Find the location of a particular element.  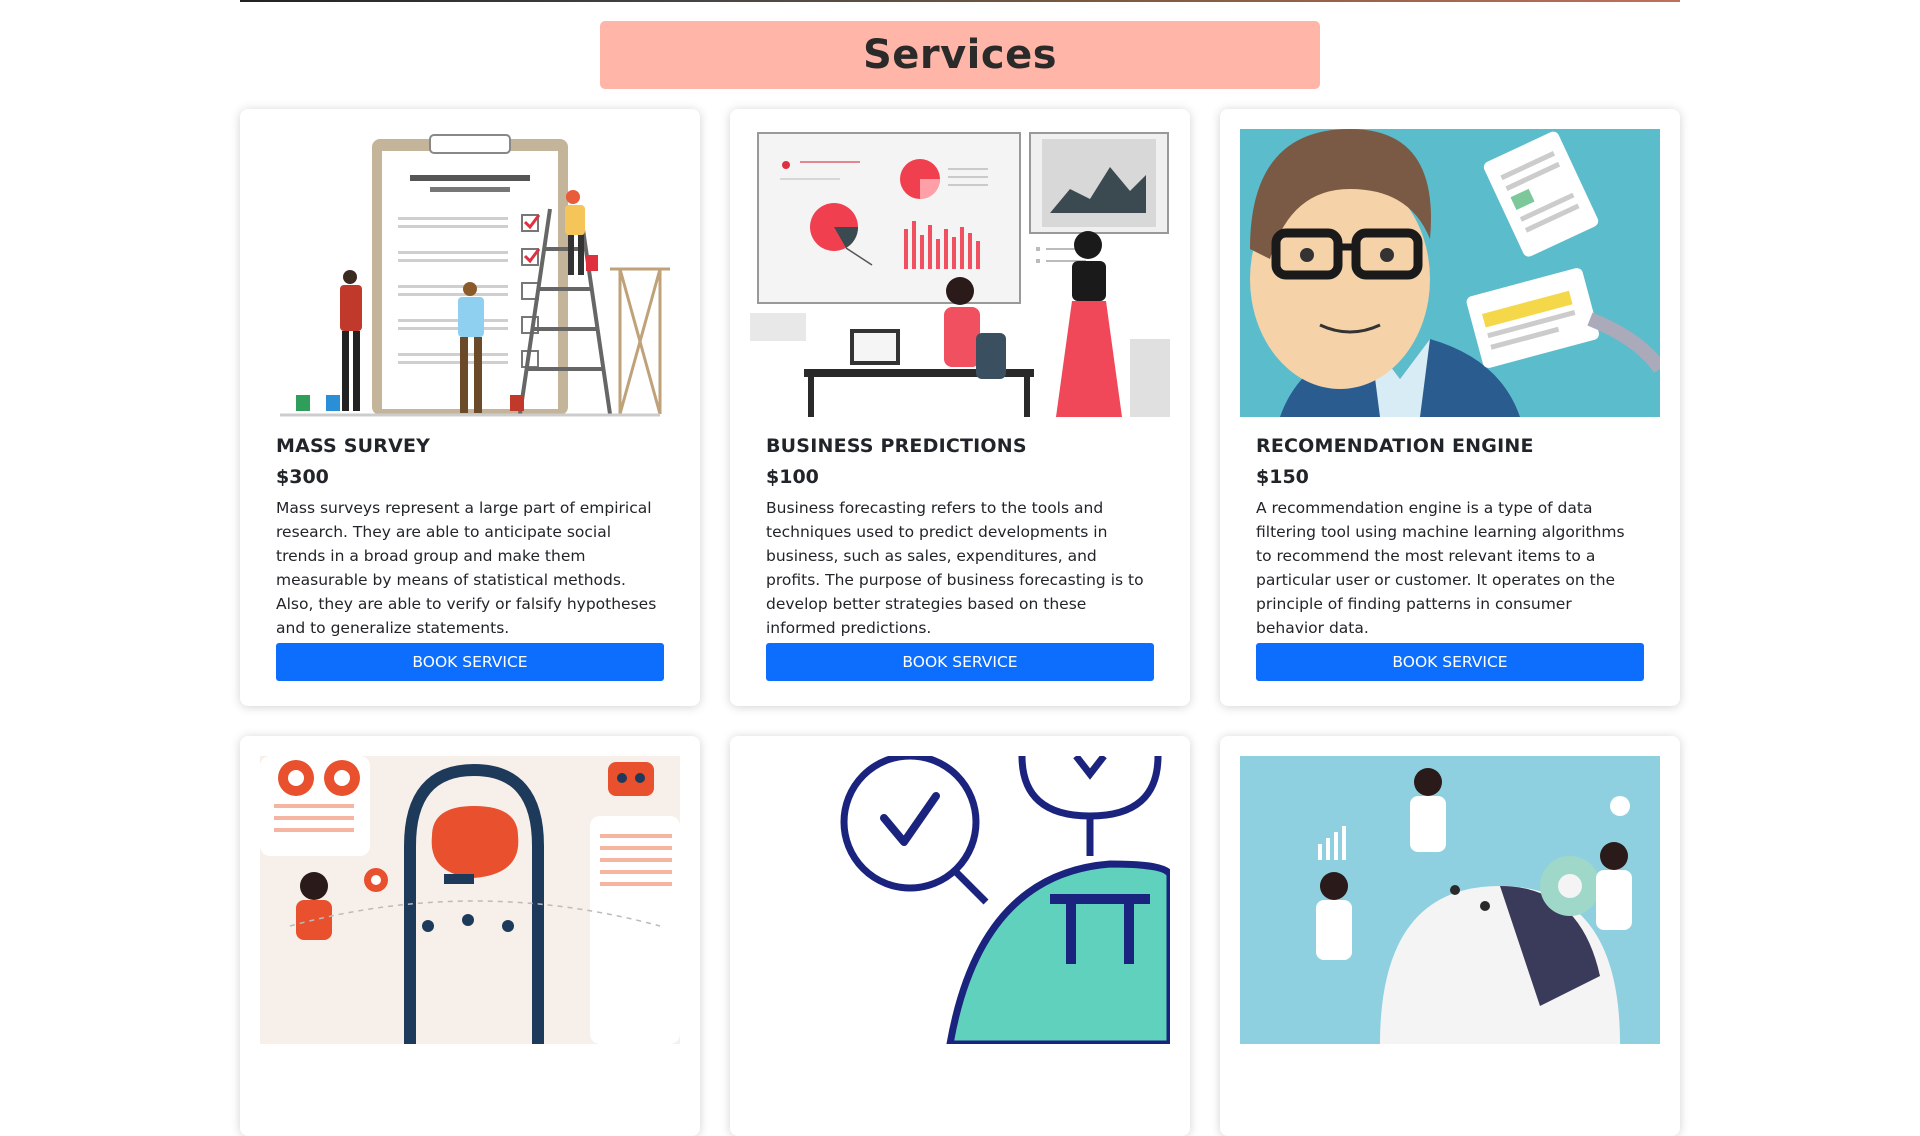

hero-image-bottom-edge is located at coordinates (960, 1).